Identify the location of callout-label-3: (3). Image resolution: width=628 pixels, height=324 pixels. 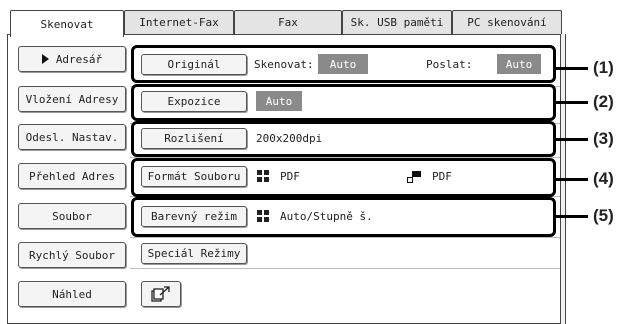
(603, 138).